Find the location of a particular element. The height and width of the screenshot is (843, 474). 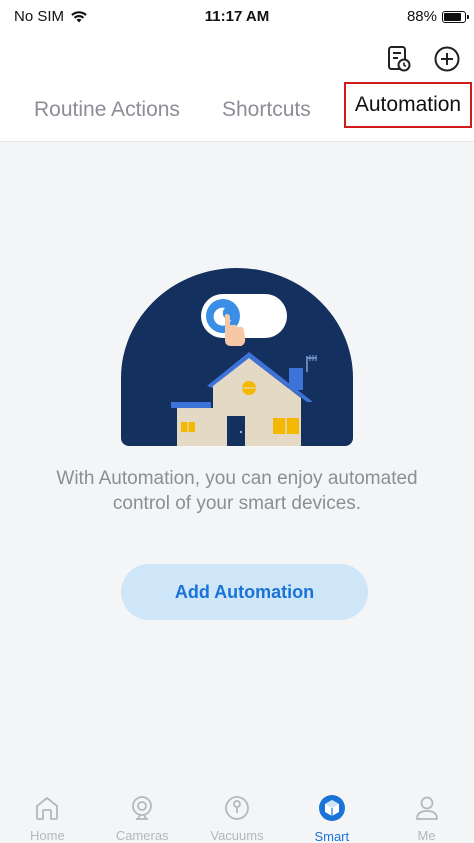

svg-text: z is located at coordinates (218, 312).